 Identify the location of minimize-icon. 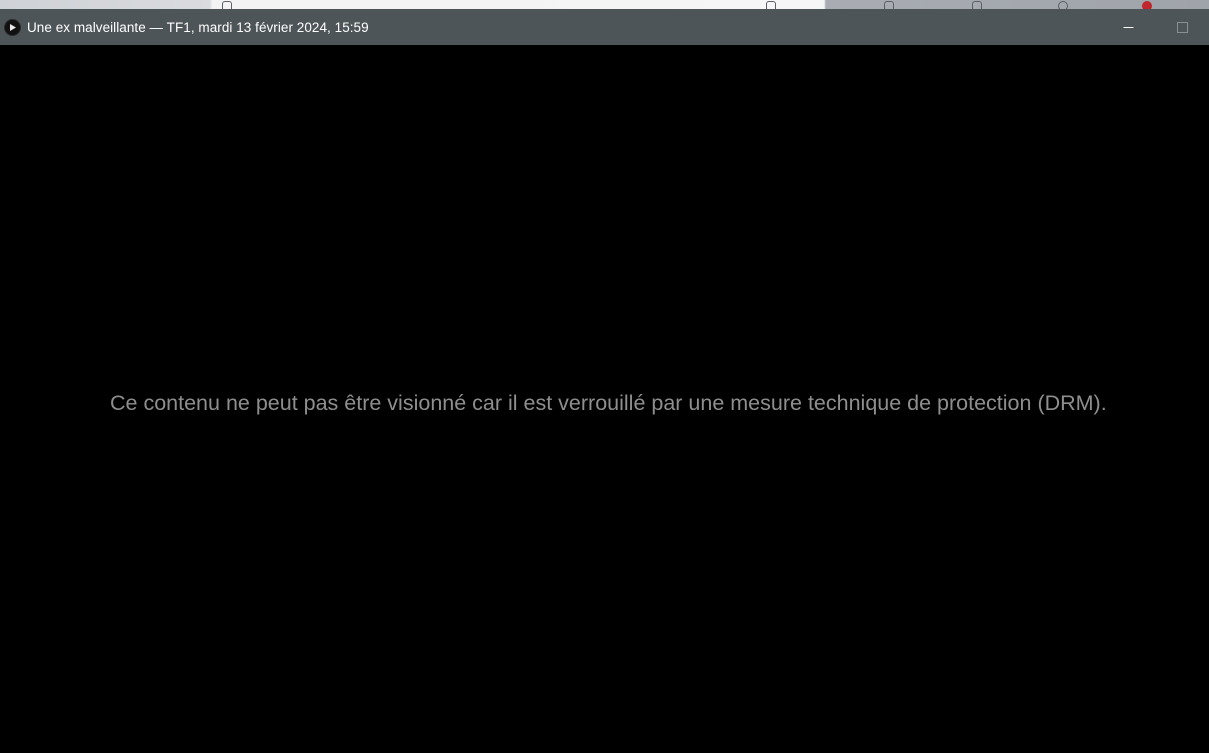
(1128, 27).